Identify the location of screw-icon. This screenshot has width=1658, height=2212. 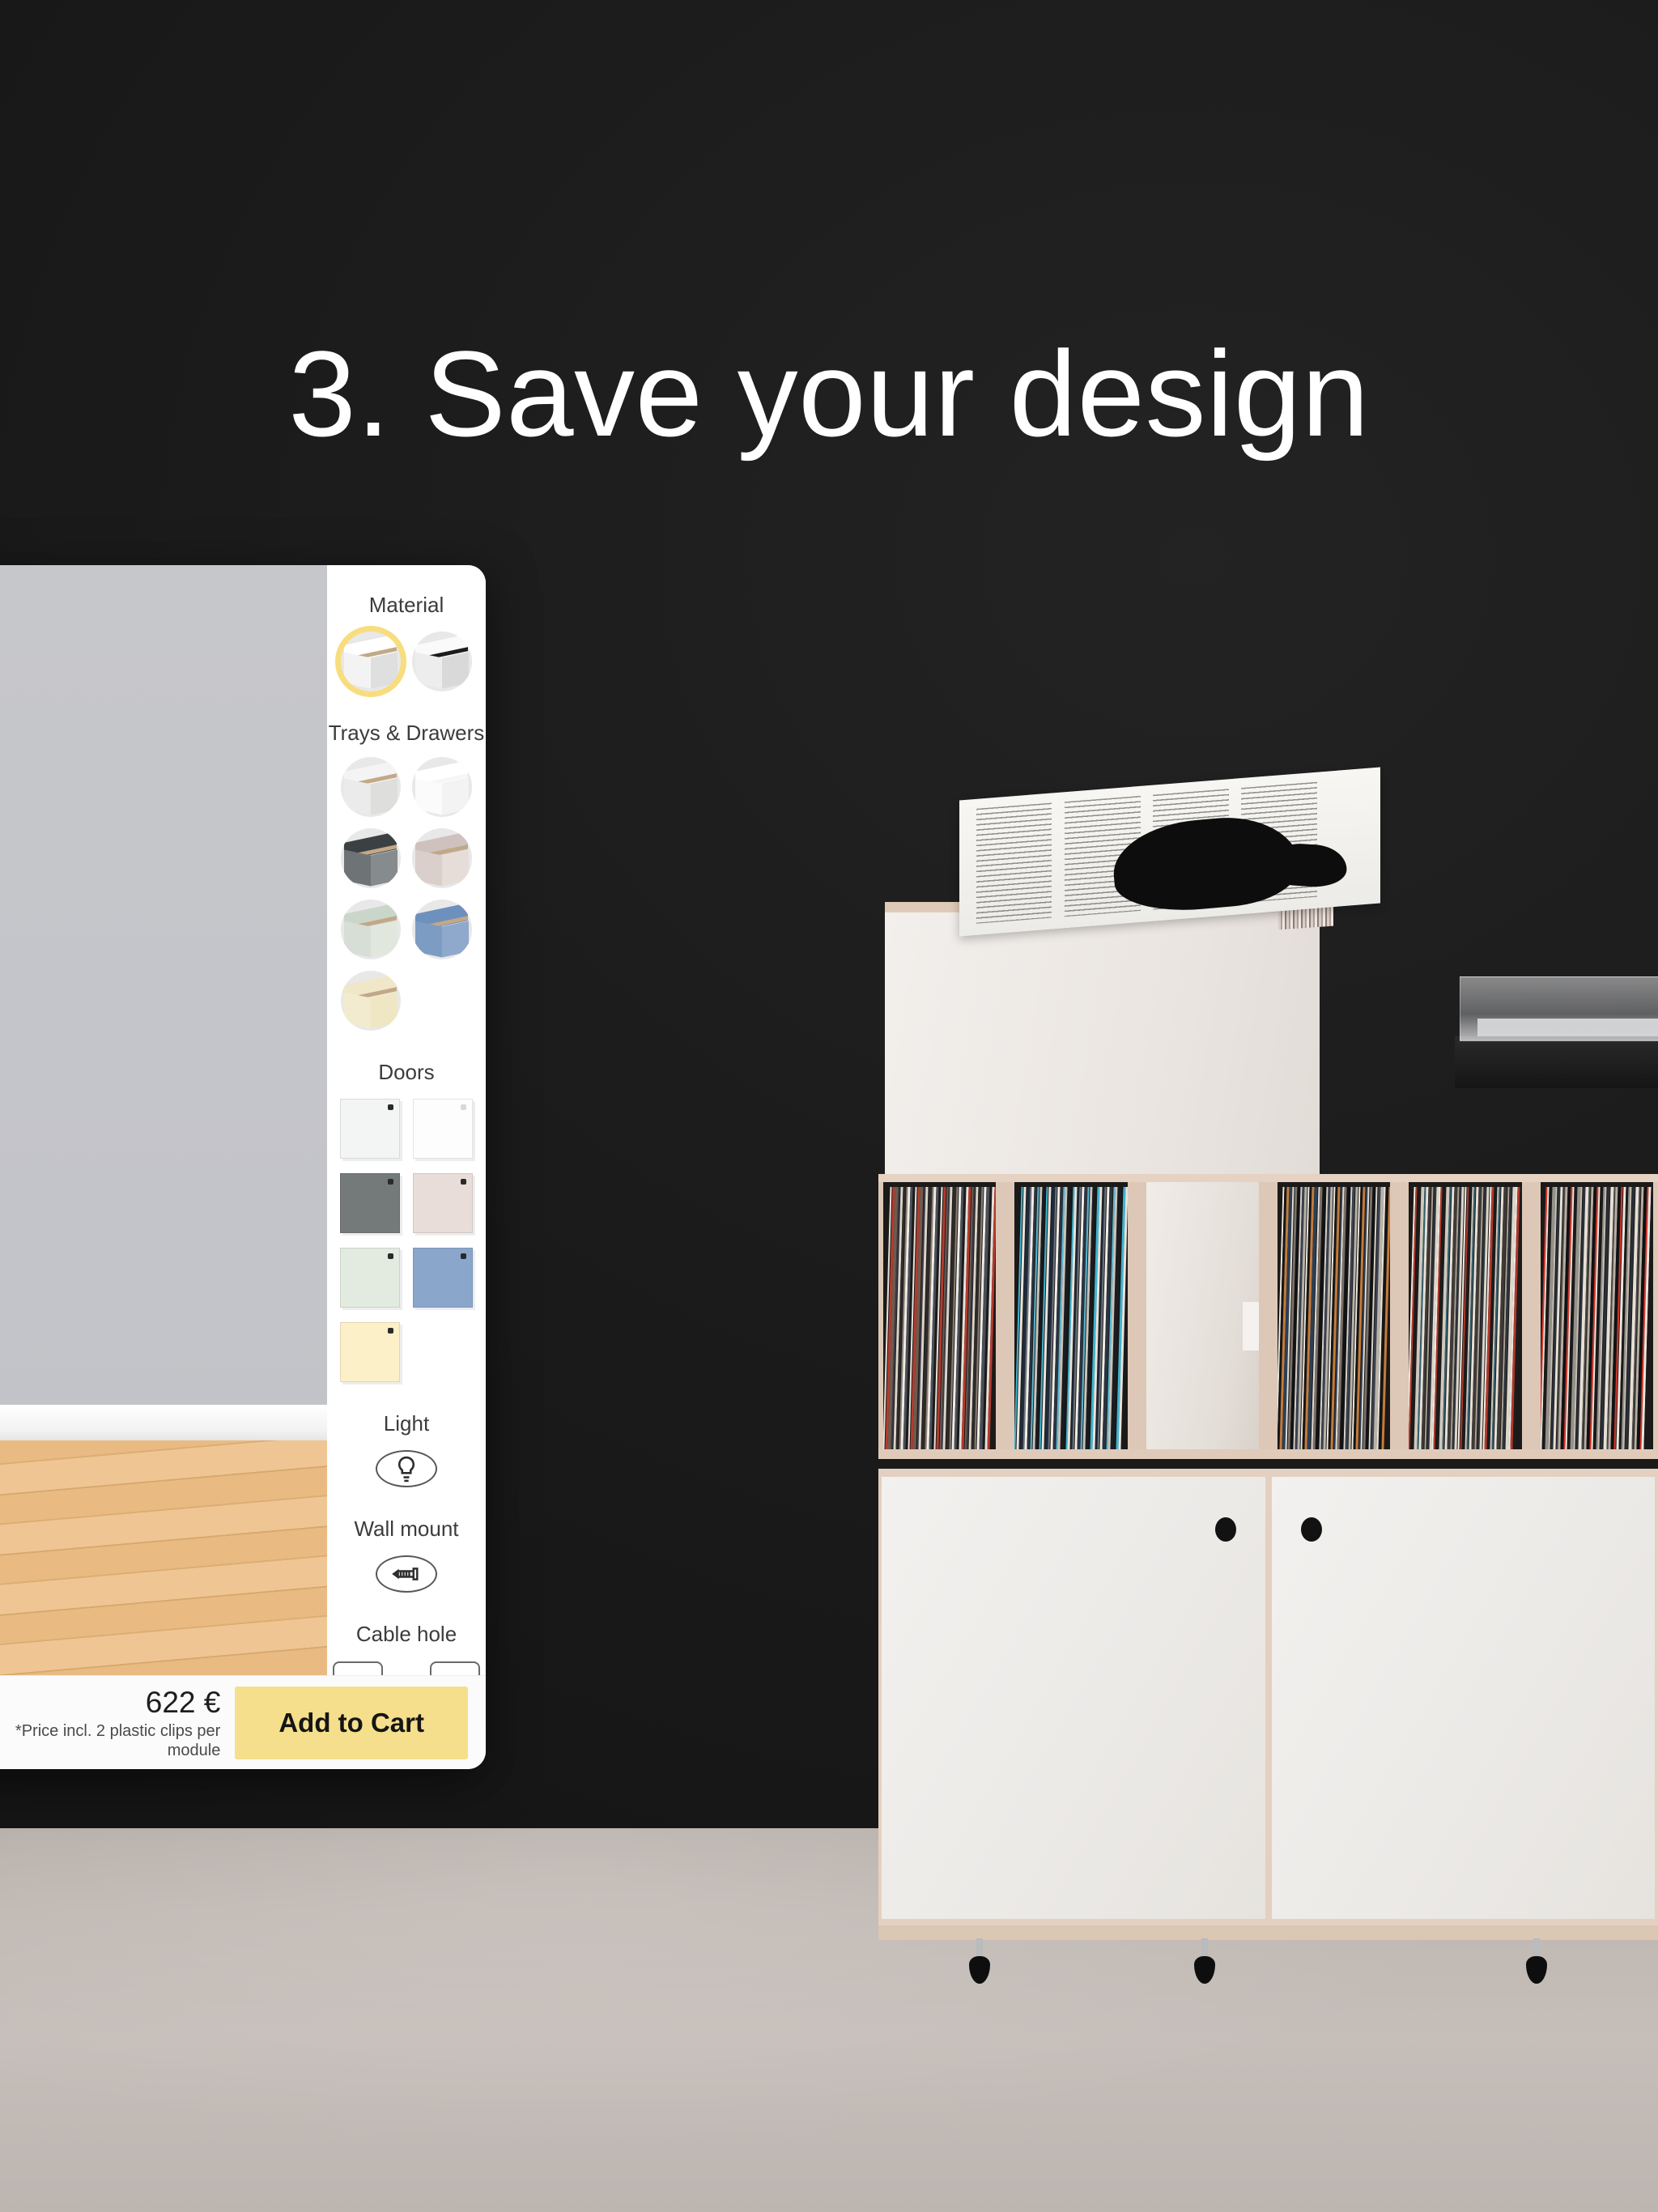
(405, 1574).